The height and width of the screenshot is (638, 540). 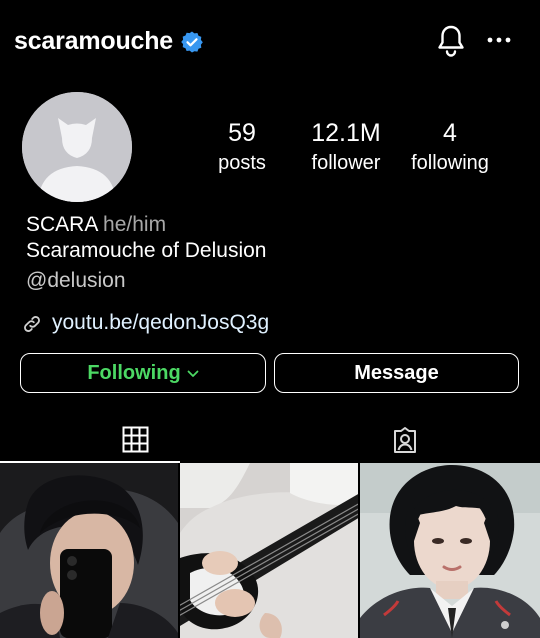 I want to click on message-button-label: Message, so click(x=396, y=372).